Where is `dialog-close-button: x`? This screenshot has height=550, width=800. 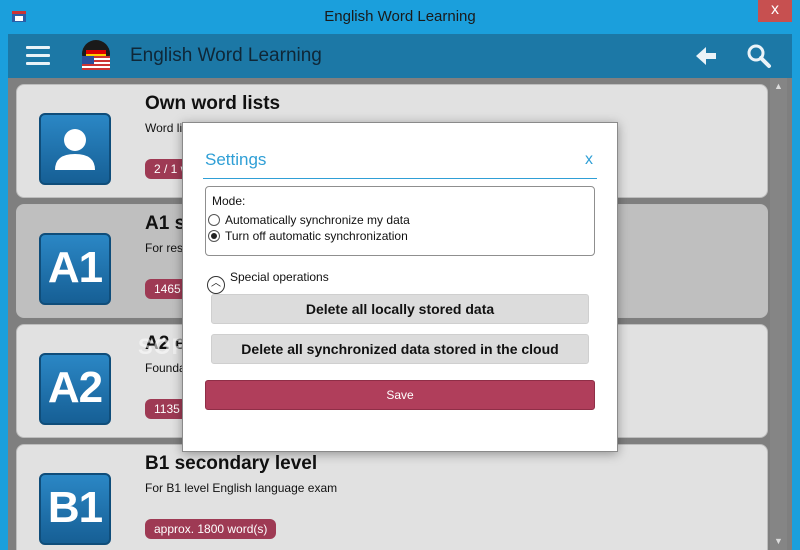 dialog-close-button: x is located at coordinates (589, 160).